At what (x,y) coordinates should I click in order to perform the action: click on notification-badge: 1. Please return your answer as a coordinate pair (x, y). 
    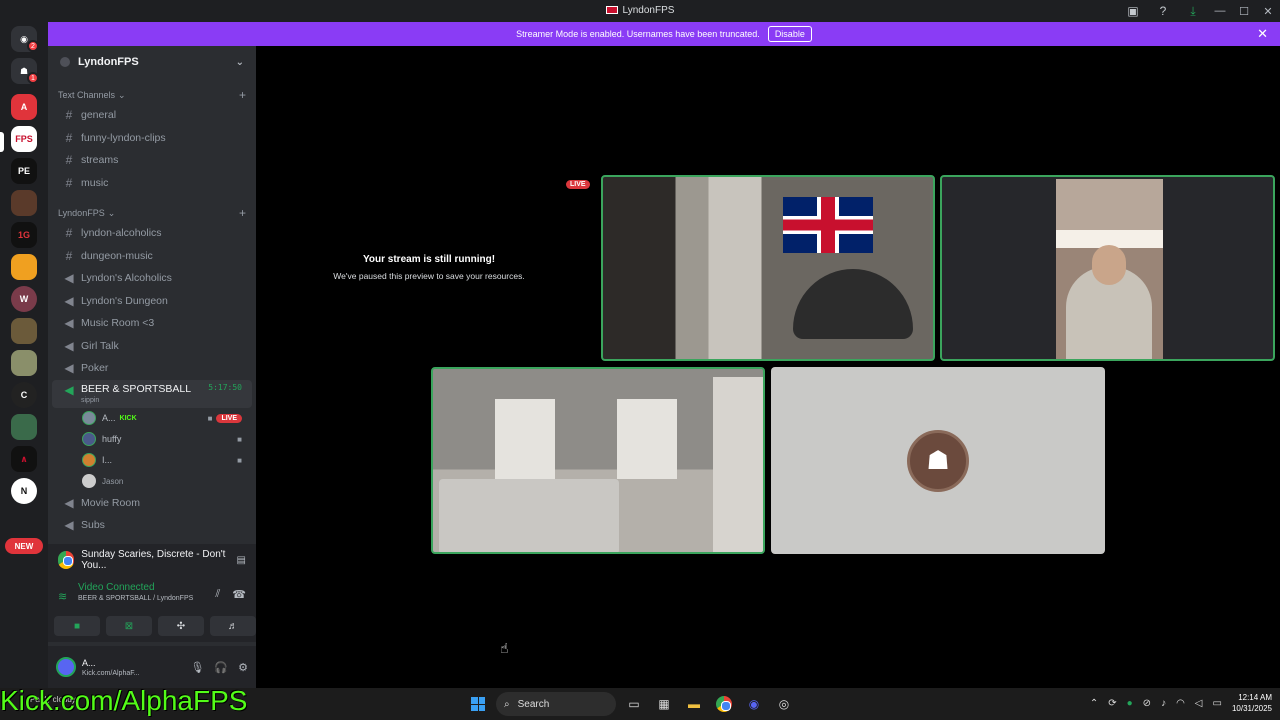
    Looking at the image, I should click on (33, 78).